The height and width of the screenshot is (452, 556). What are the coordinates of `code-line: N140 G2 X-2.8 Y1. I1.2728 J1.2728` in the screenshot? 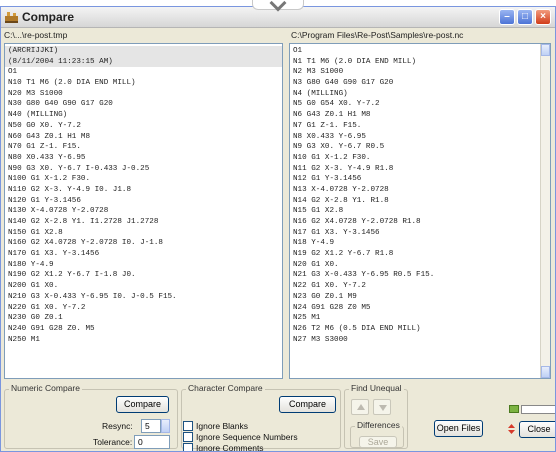 It's located at (83, 222).